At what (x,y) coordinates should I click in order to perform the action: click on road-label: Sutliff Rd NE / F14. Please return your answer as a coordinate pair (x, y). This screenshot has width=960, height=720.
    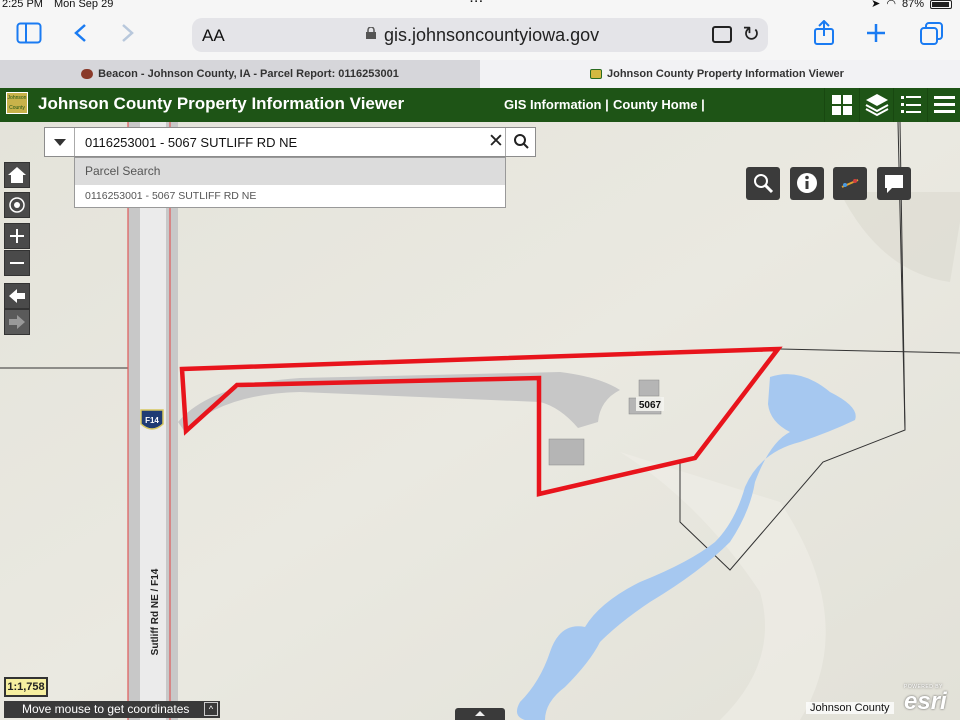
    Looking at the image, I should click on (155, 611).